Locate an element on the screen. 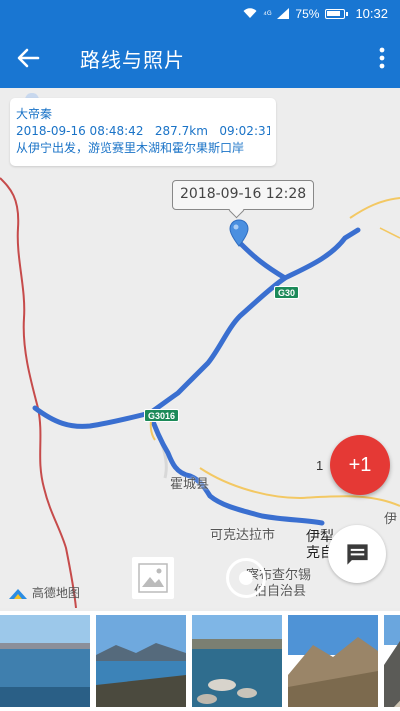 The image size is (400, 711). clock: 10:32 is located at coordinates (371, 13).